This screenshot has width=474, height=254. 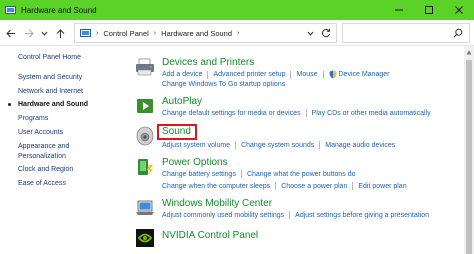 I want to click on window-controls, so click(x=429, y=10).